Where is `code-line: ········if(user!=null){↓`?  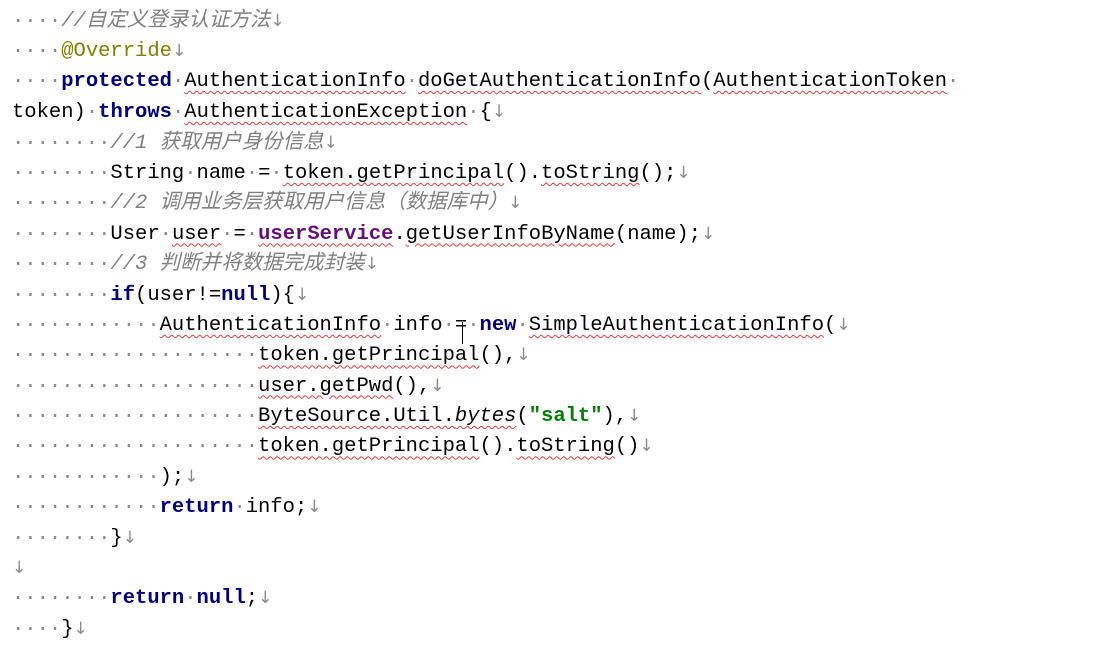 code-line: ········if(user!=null){↓ is located at coordinates (554, 295).